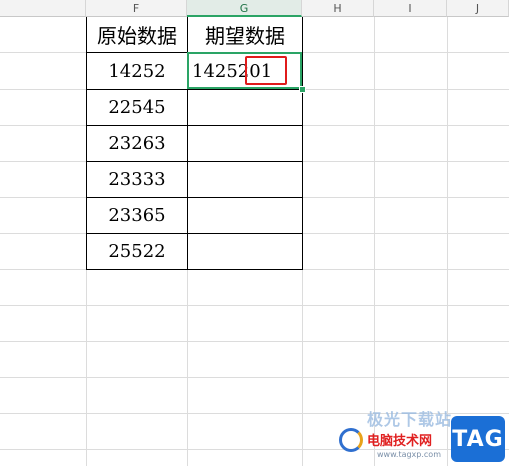 The image size is (509, 466). I want to click on watermark-logo-icon, so click(351, 440).